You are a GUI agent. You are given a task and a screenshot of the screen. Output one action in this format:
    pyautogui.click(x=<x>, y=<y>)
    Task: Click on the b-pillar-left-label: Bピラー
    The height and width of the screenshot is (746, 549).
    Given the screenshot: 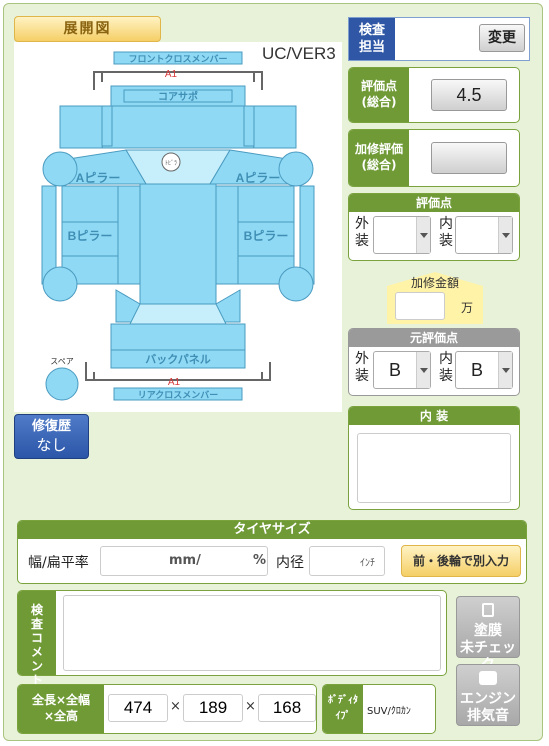 What is the action you would take?
    pyautogui.click(x=90, y=236)
    